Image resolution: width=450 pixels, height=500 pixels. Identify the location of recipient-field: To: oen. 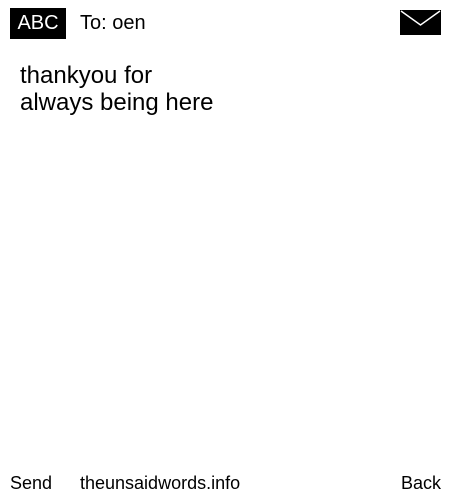
(113, 23).